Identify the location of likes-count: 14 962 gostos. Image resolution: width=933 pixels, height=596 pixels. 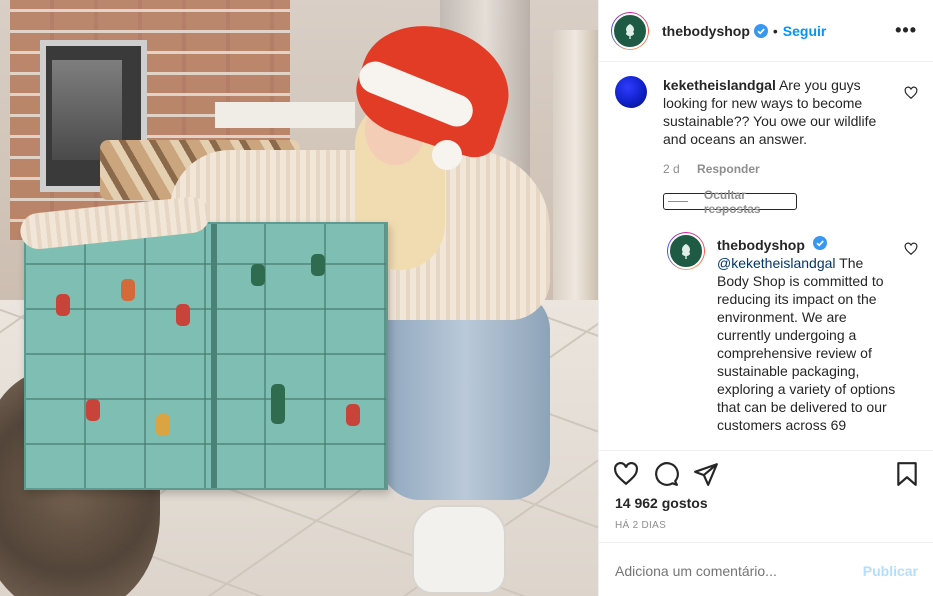
(661, 503).